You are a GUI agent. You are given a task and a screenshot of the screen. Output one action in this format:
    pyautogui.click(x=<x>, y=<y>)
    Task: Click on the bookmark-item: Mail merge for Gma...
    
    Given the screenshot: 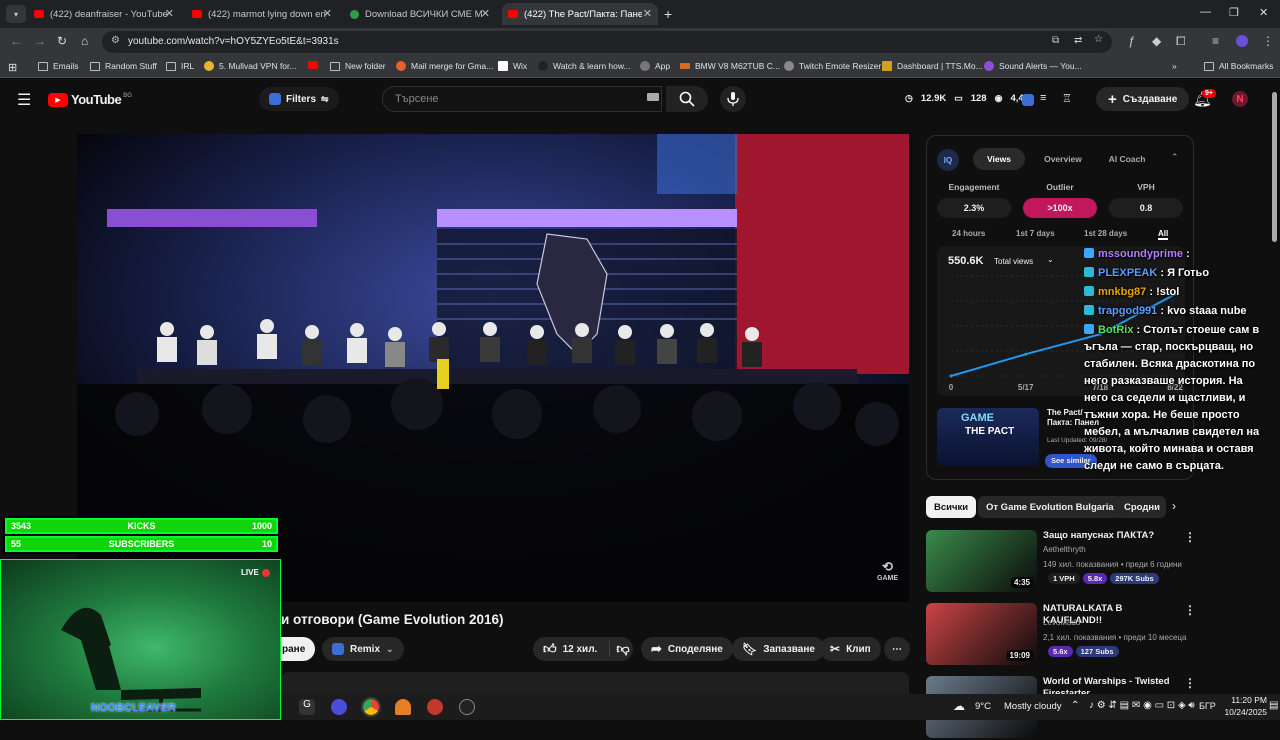 What is the action you would take?
    pyautogui.click(x=444, y=66)
    